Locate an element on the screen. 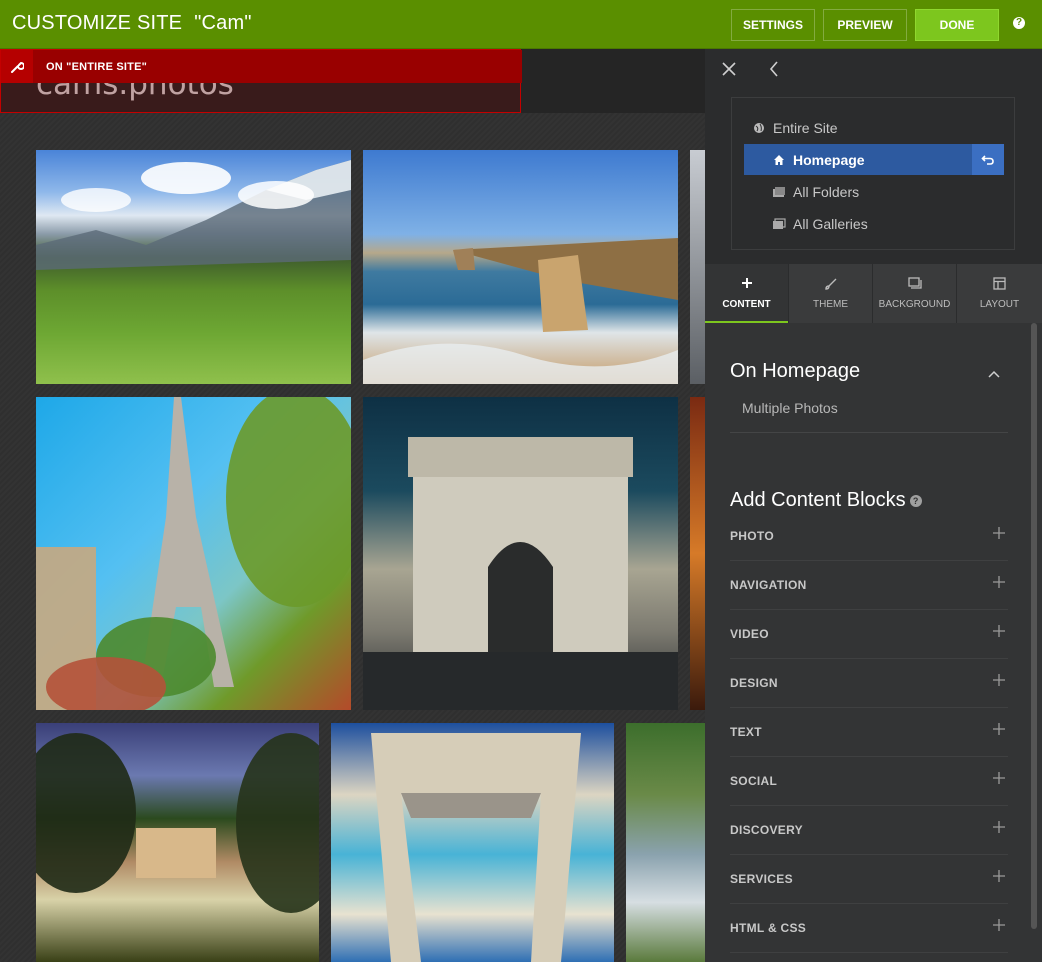 The height and width of the screenshot is (962, 1042). add-content-blocks-heading: Add Content Blocks? is located at coordinates (826, 500).